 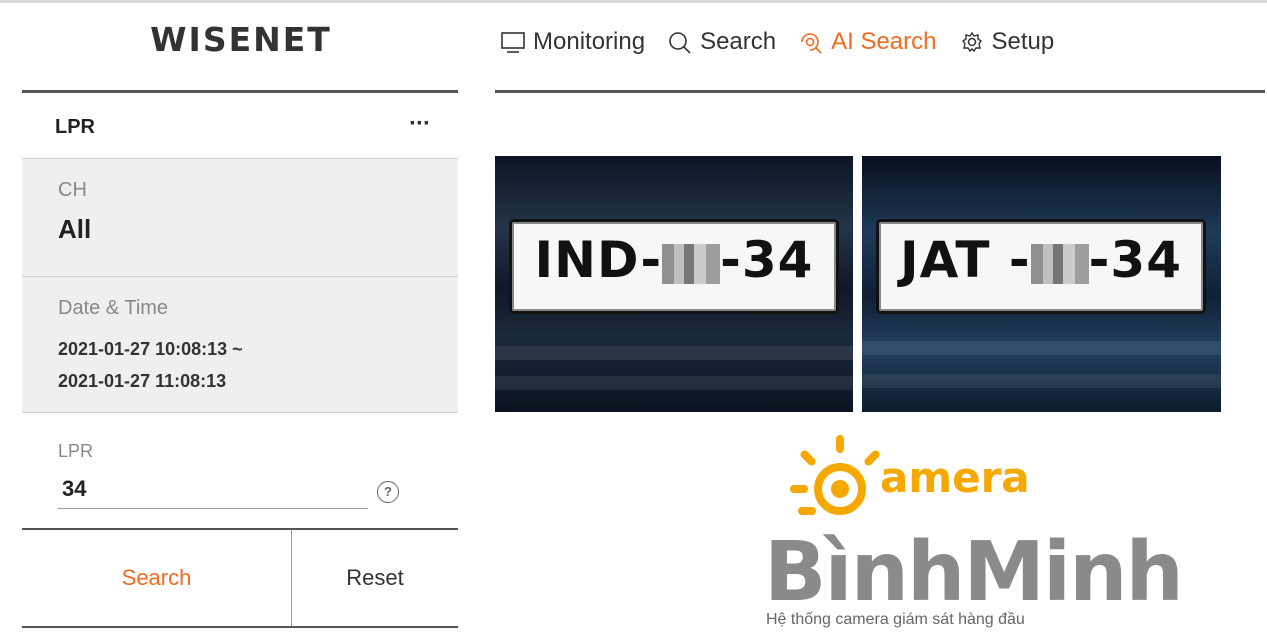 What do you see at coordinates (113, 308) in the screenshot?
I see `datetime-label: Date & Time` at bounding box center [113, 308].